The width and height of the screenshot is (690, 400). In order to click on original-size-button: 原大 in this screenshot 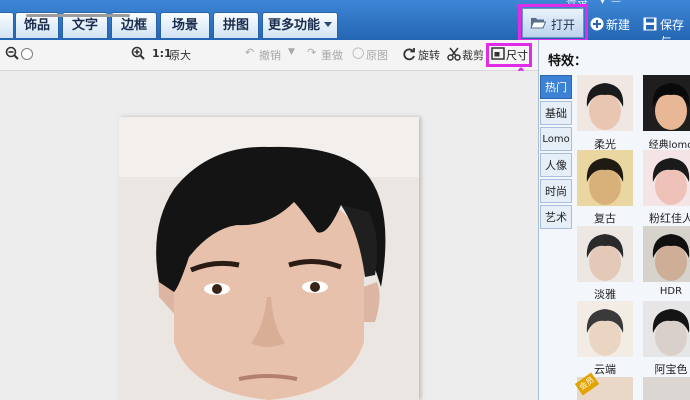, I will do `click(180, 55)`.